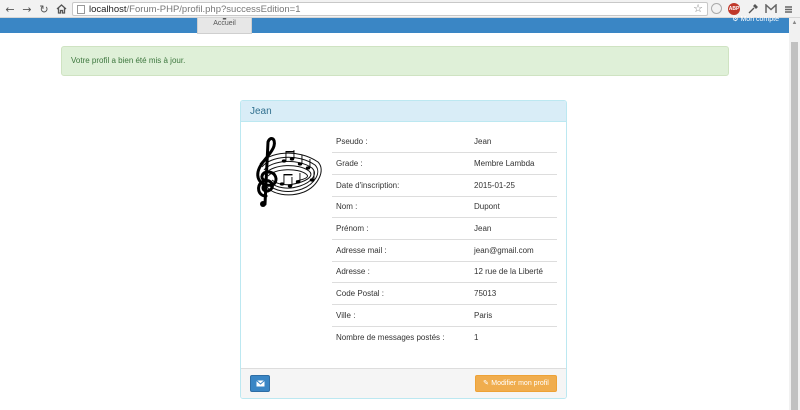 The image size is (800, 410). Describe the element at coordinates (81, 9) in the screenshot. I see `page-icon` at that location.